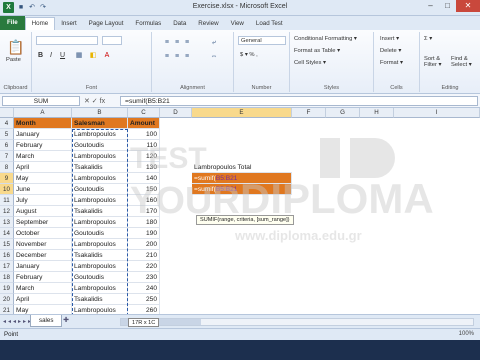 Image resolution: width=480 pixels, height=360 pixels. What do you see at coordinates (43, 113) in the screenshot?
I see `column-header-a: A` at bounding box center [43, 113].